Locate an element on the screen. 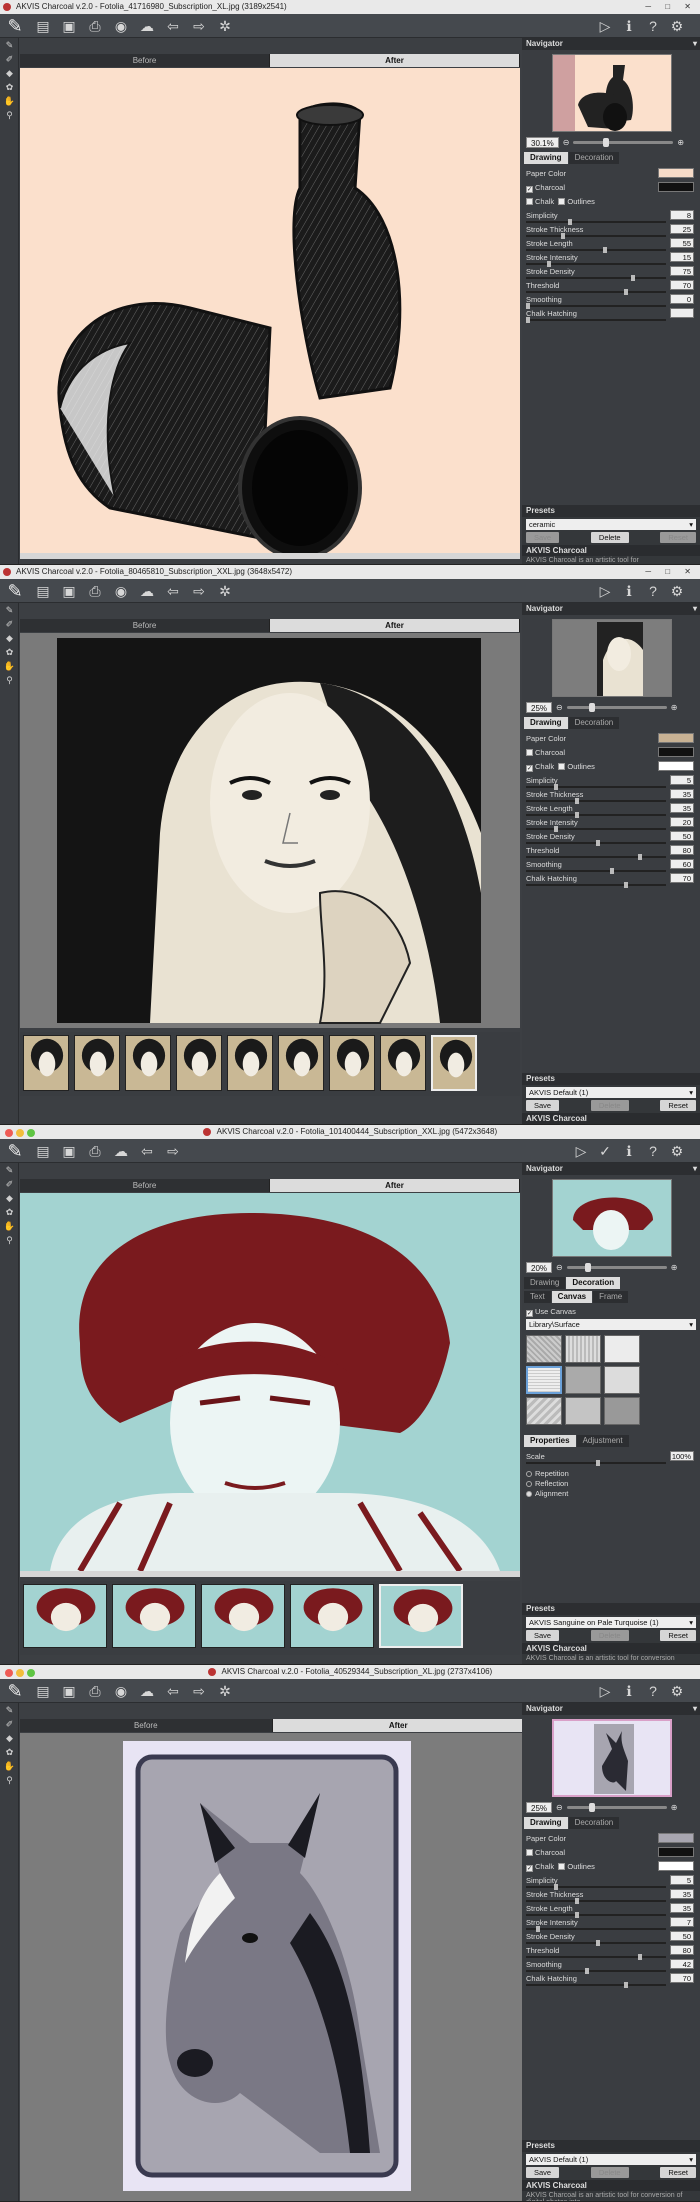 The width and height of the screenshot is (700, 2202). share-icon: ☁ is located at coordinates (121, 1151).